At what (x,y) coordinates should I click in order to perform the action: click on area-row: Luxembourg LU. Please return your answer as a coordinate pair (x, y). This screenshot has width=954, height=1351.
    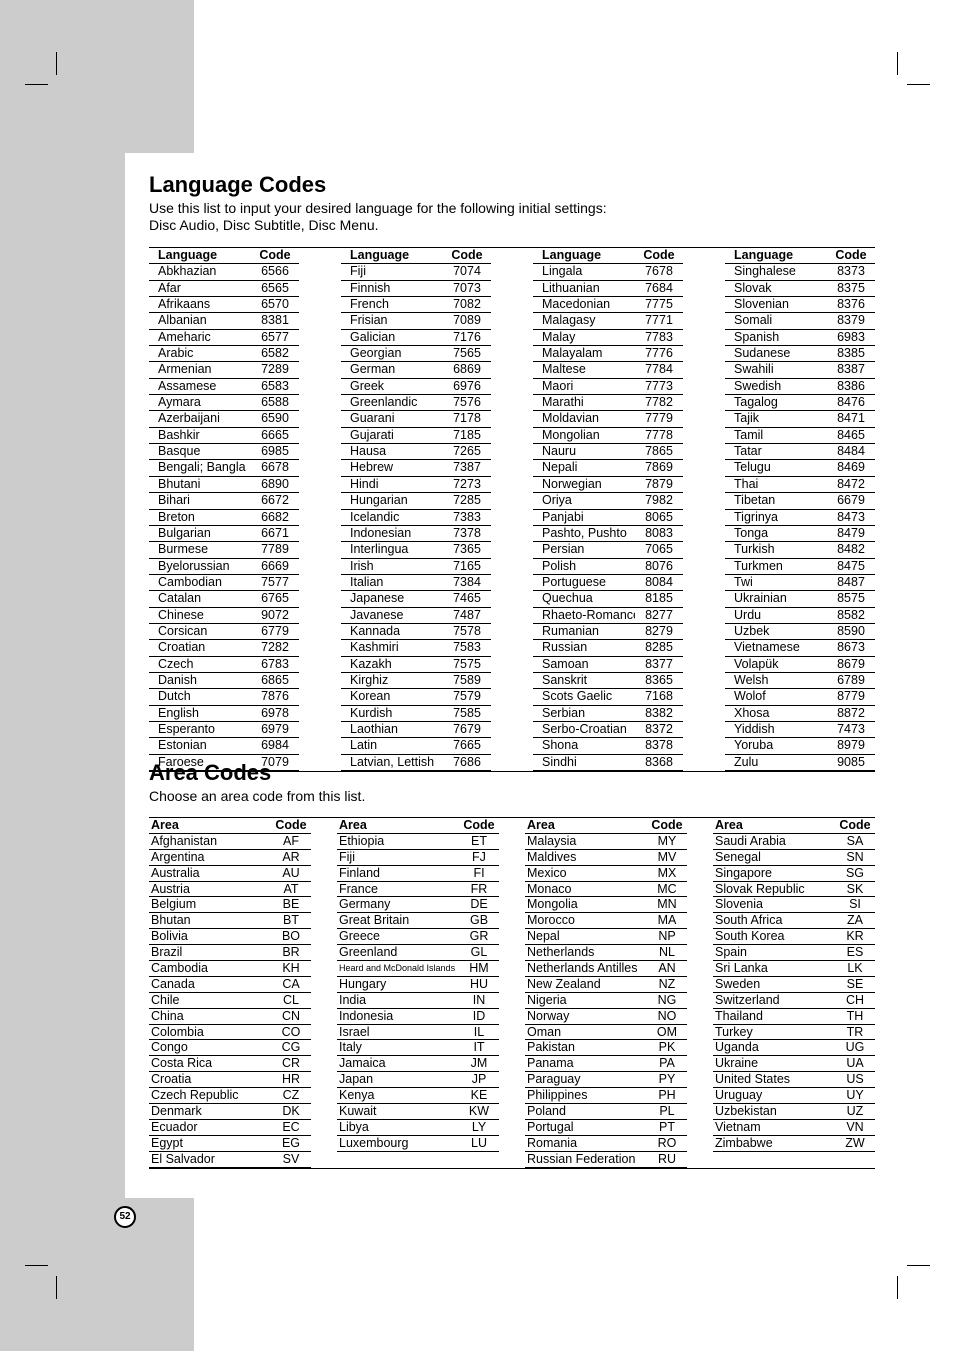
    Looking at the image, I should click on (418, 1144).